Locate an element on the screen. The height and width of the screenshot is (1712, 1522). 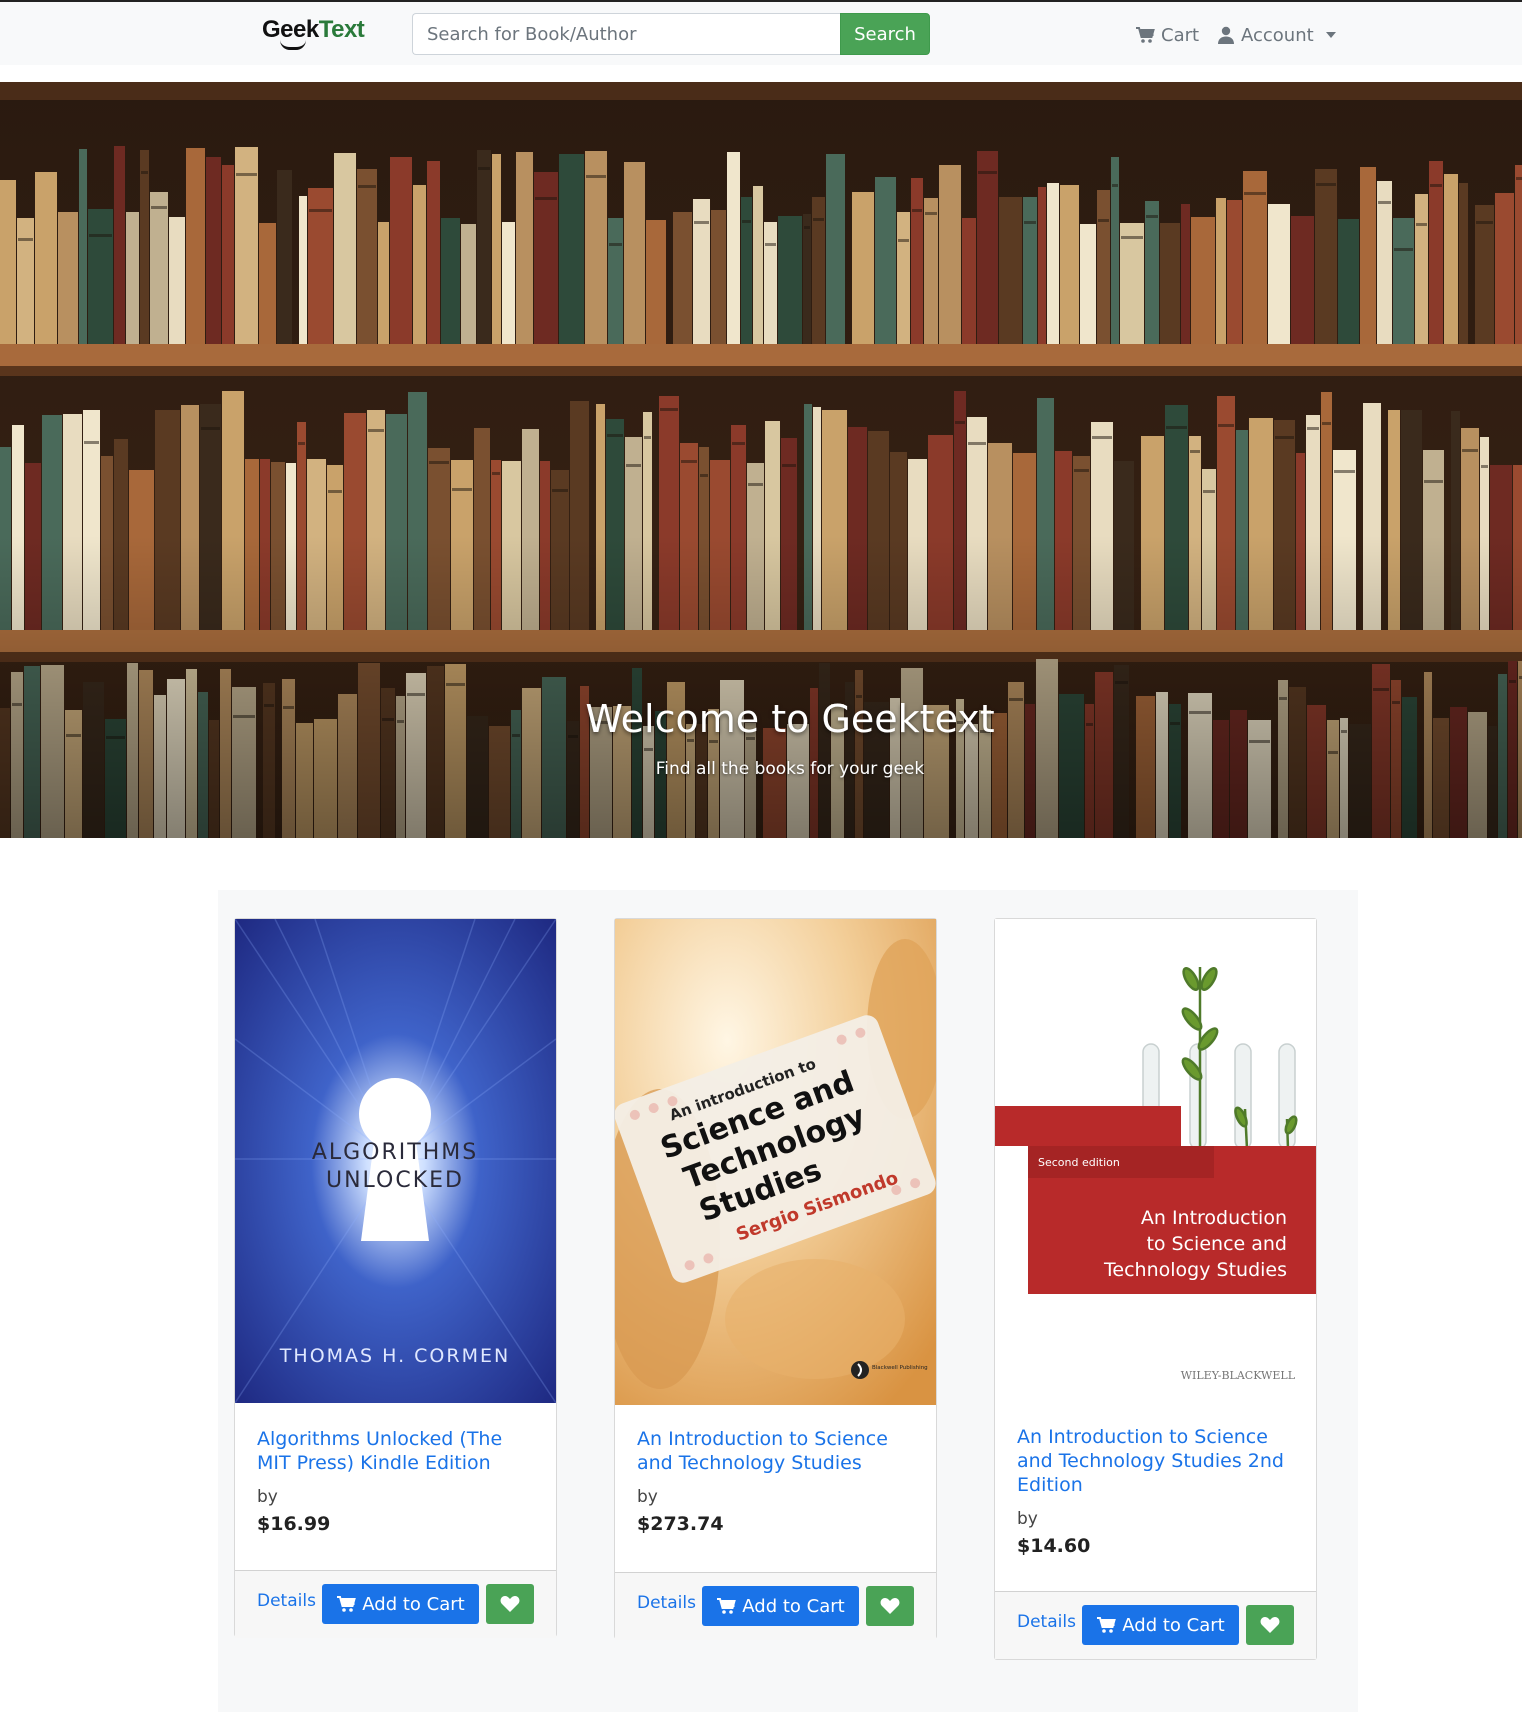
cover-title-line3: Technology Studies is located at coordinates (1195, 1270).